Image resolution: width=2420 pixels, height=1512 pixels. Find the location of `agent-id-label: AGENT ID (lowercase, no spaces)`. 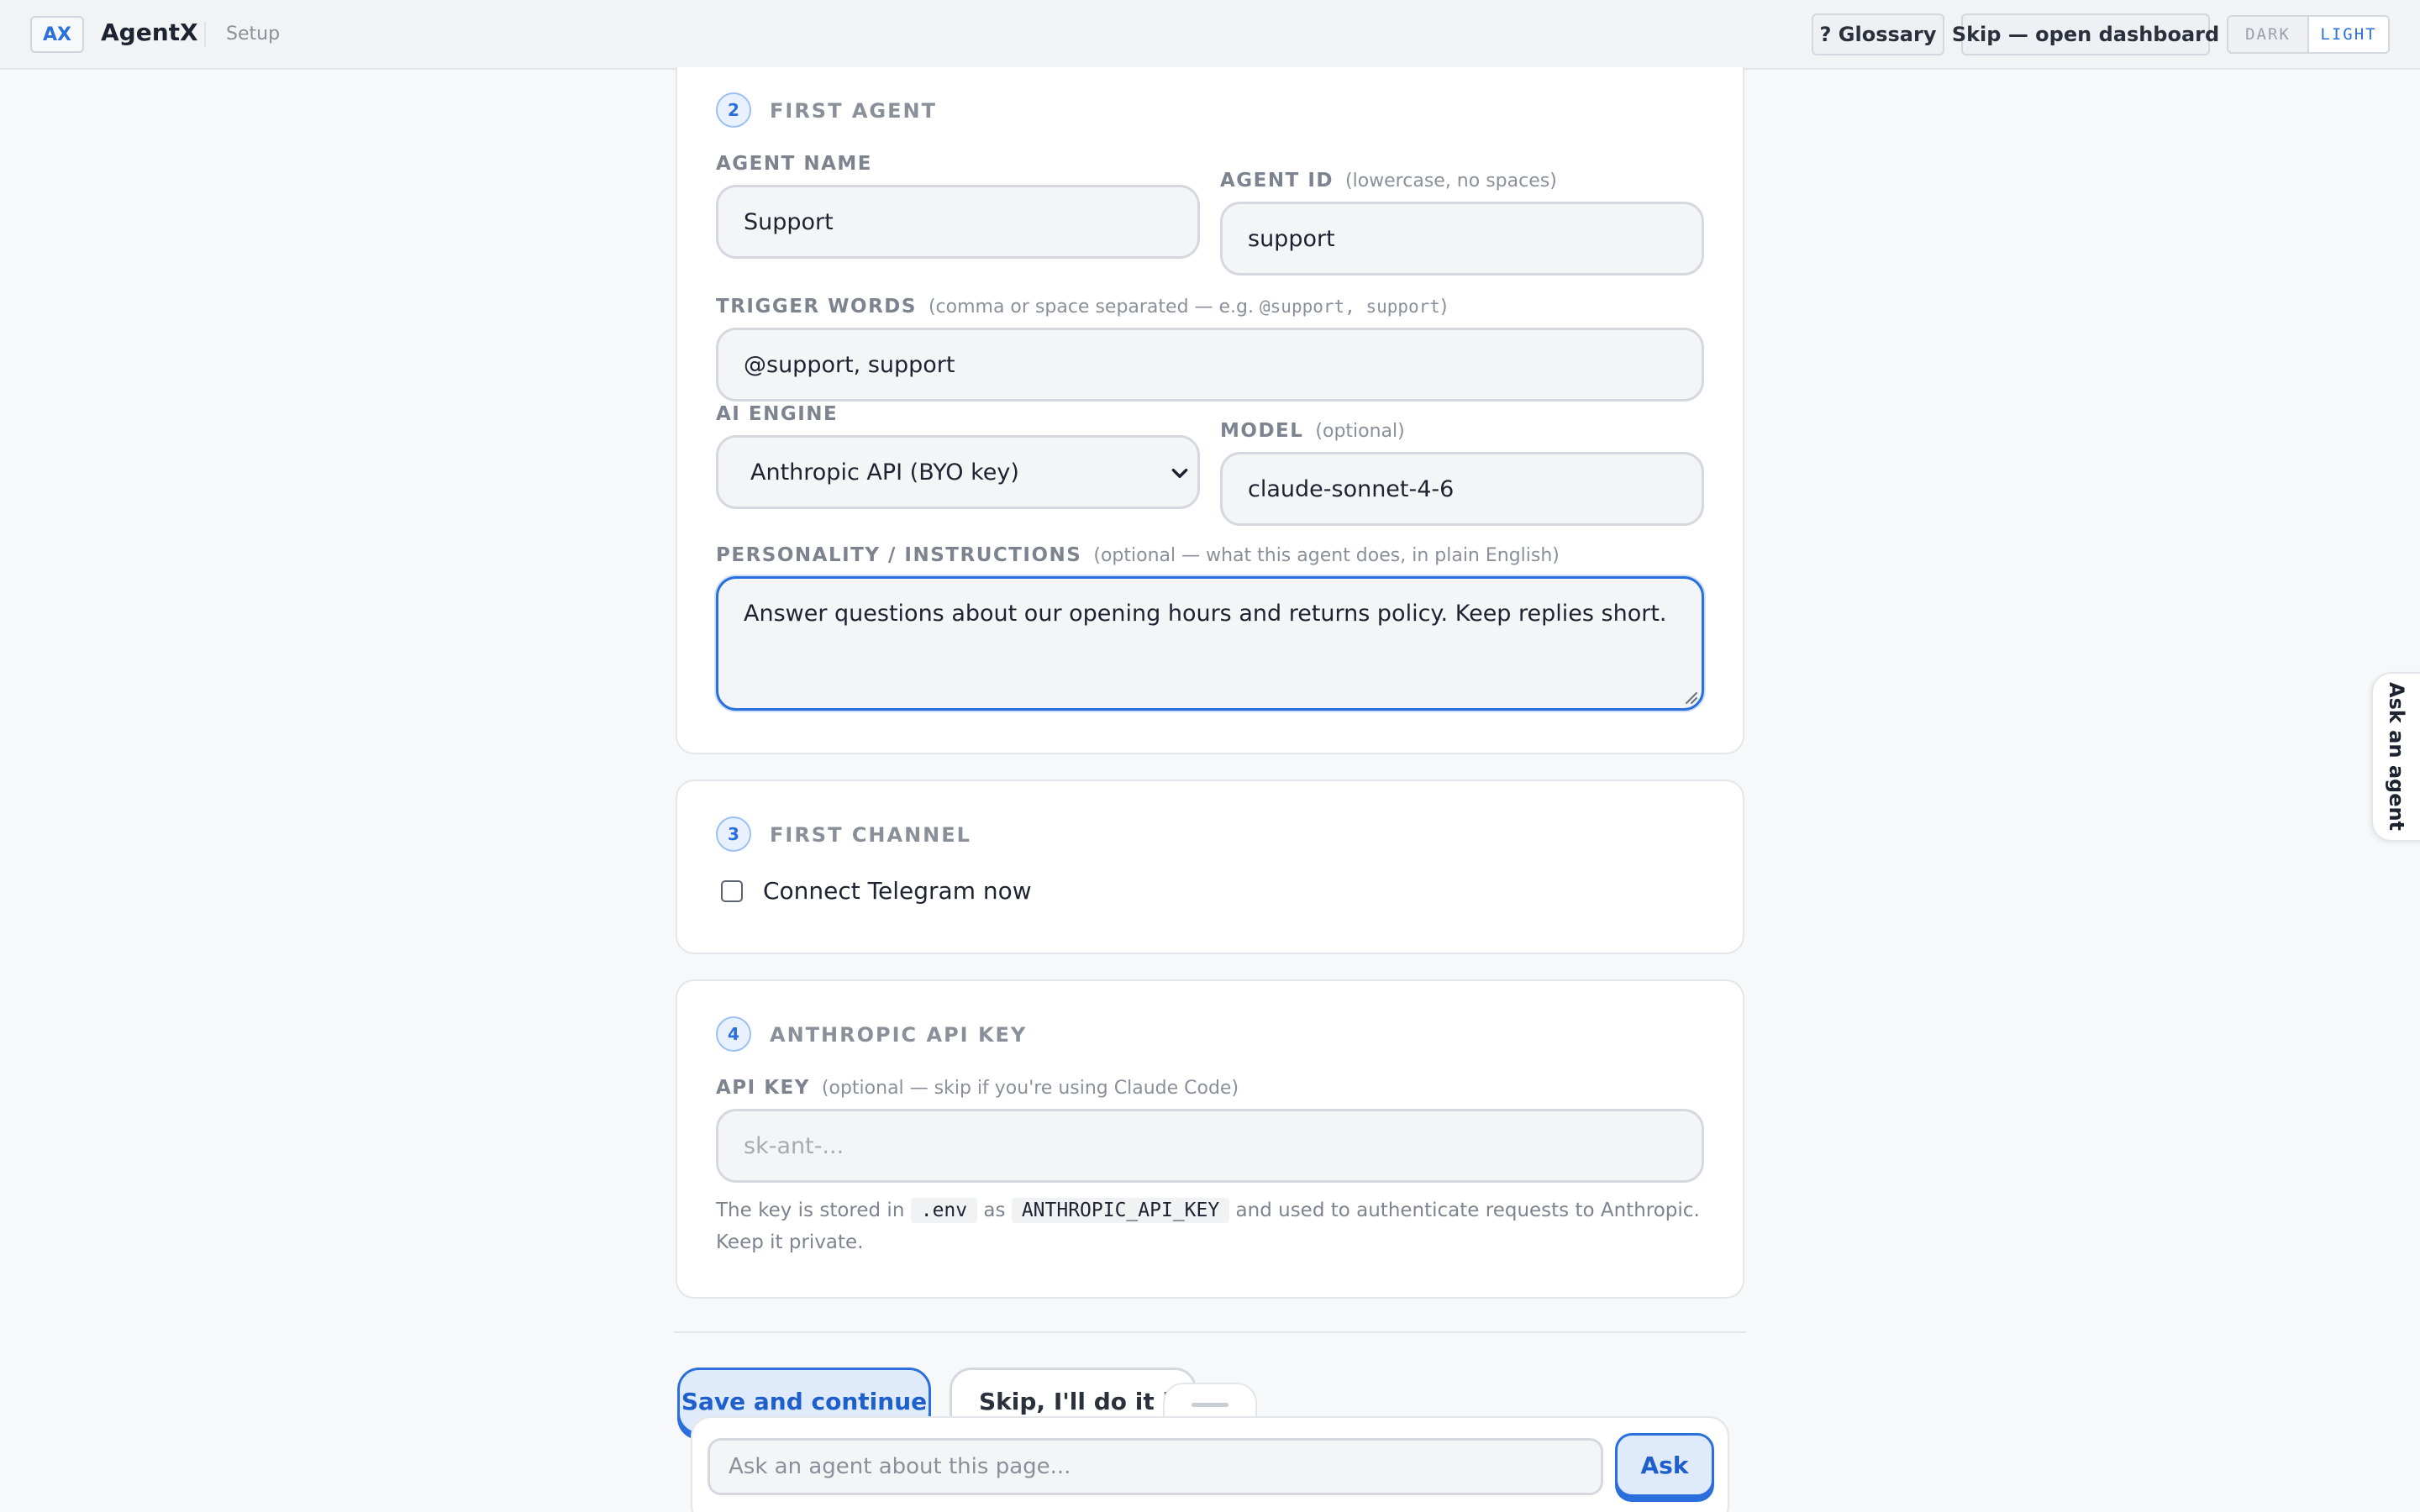

agent-id-label: AGENT ID (lowercase, no spaces) is located at coordinates (1388, 181).